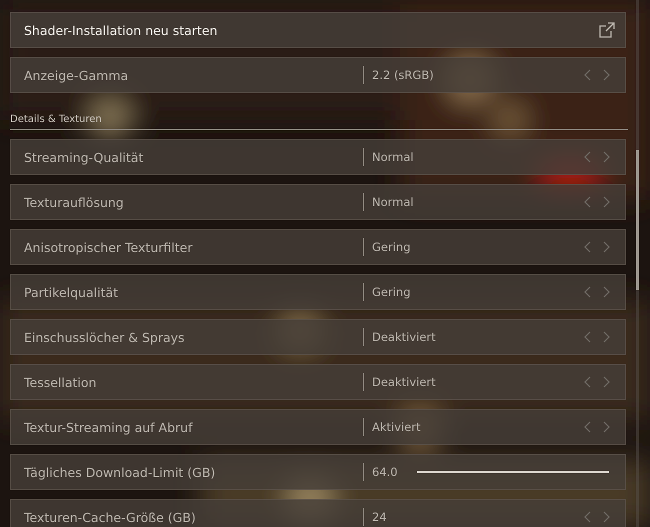 This screenshot has height=527, width=650. I want to click on setting-value: 24, so click(380, 517).